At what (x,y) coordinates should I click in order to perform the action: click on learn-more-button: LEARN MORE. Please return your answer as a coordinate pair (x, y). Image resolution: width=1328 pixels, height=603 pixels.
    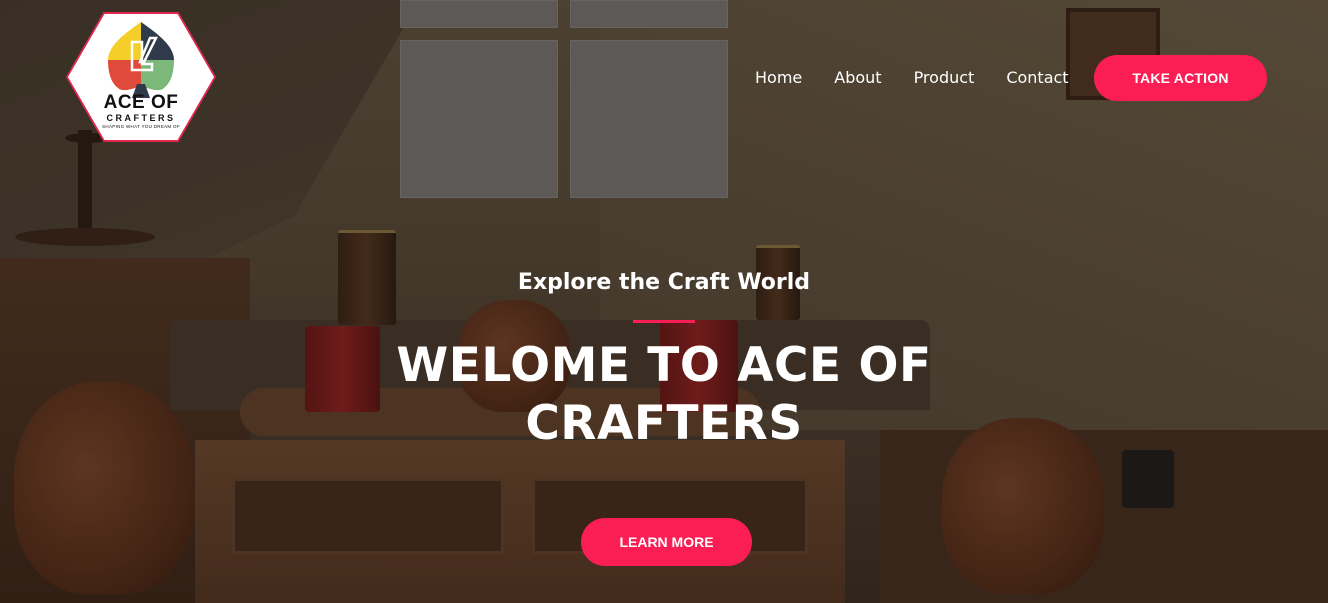
    Looking at the image, I should click on (666, 542).